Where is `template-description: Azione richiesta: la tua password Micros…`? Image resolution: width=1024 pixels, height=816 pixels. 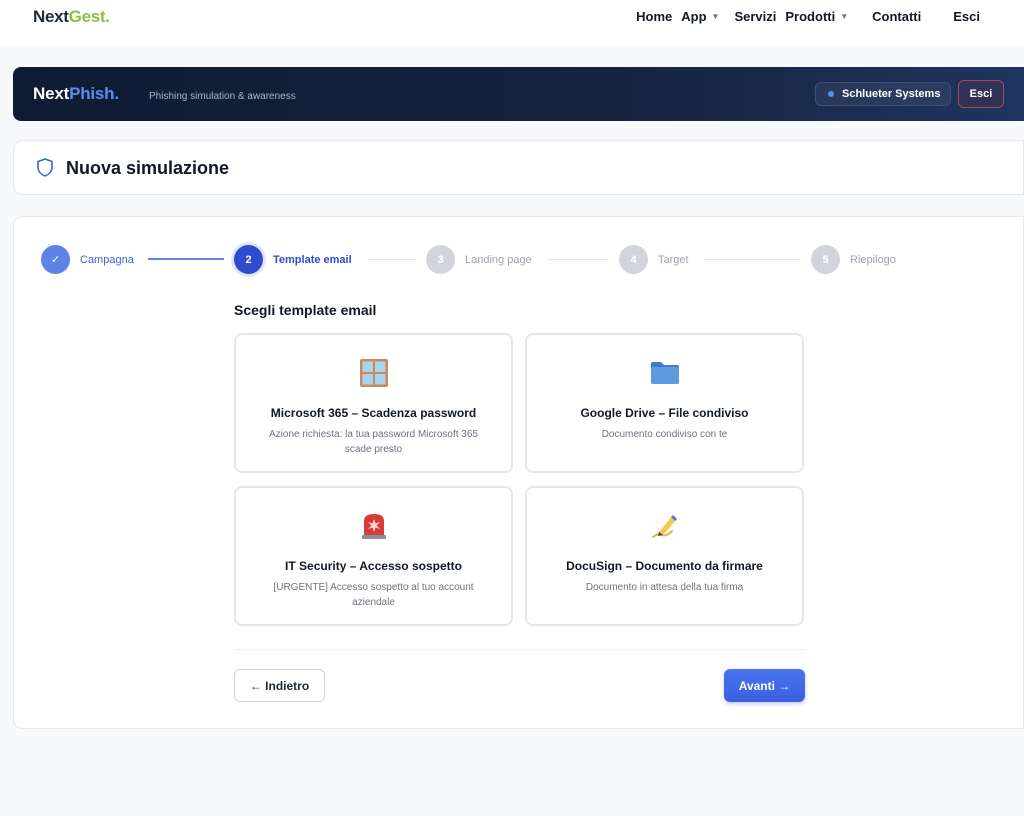 template-description: Azione richiesta: la tua password Micros… is located at coordinates (373, 442).